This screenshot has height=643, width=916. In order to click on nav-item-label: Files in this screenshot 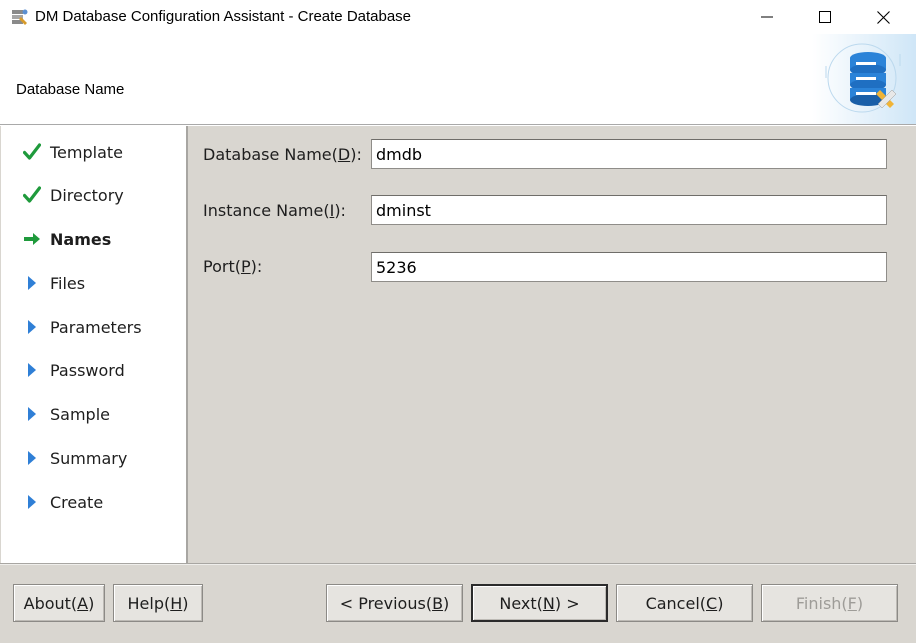, I will do `click(68, 283)`.